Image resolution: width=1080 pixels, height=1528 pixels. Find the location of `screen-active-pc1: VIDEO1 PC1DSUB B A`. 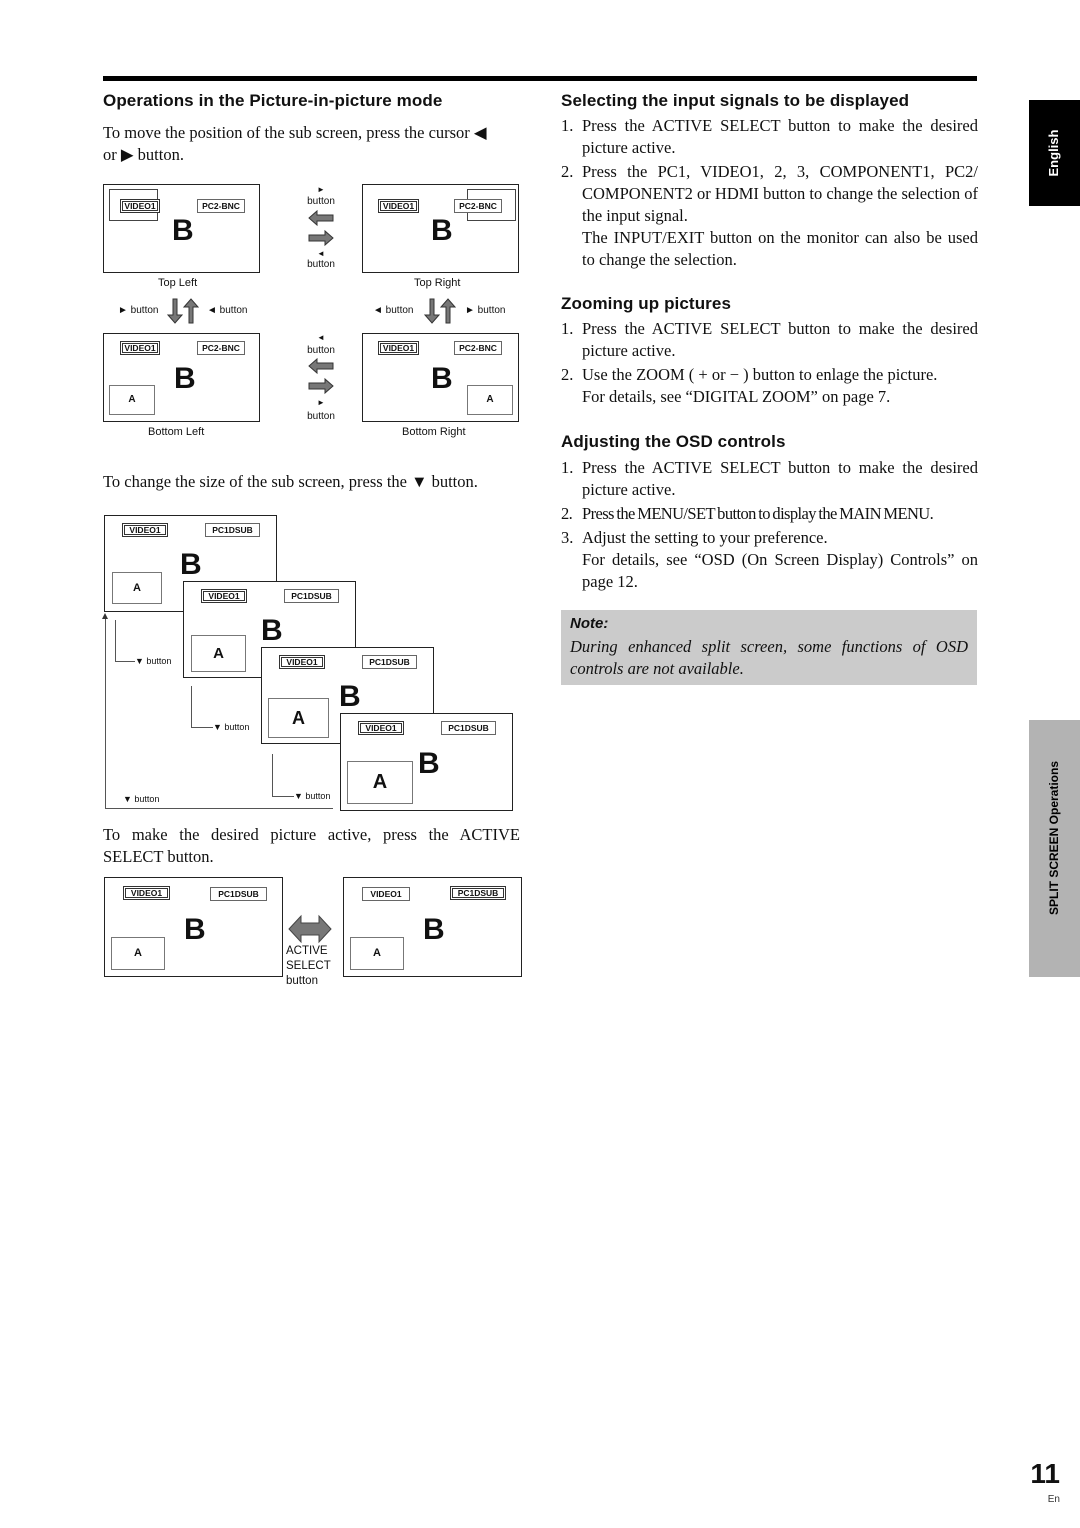

screen-active-pc1: VIDEO1 PC1DSUB B A is located at coordinates (432, 927).